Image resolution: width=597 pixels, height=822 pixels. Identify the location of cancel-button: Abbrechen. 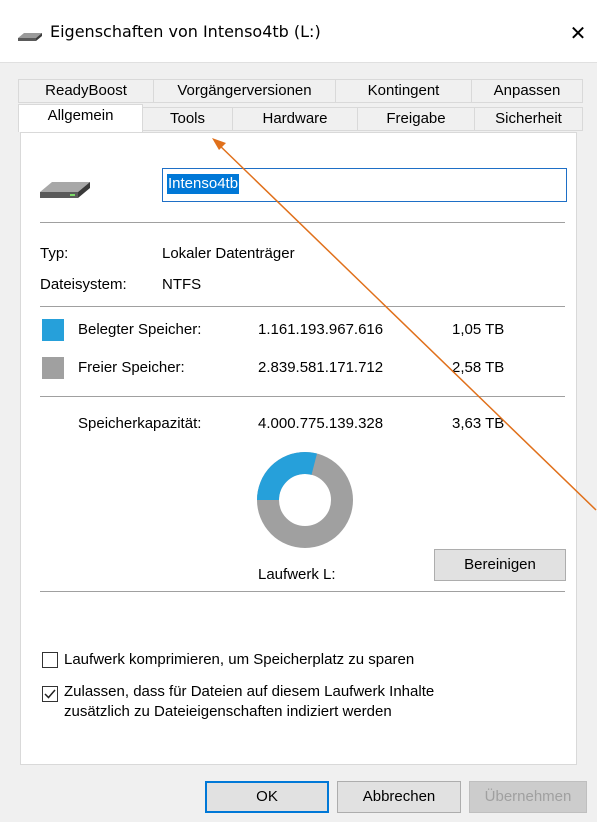
(399, 797).